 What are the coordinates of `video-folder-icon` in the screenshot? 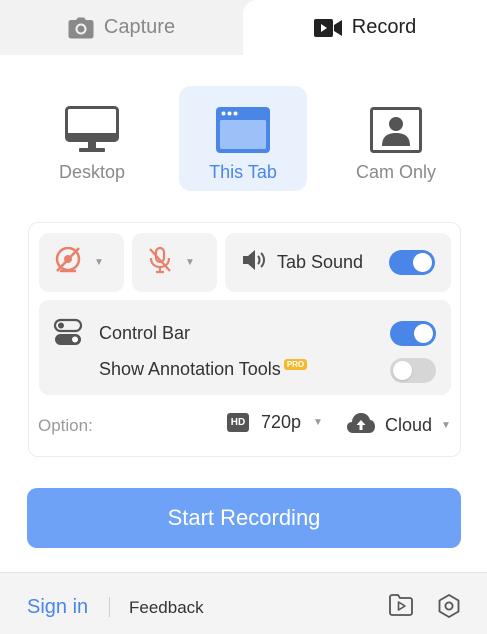 It's located at (401, 607).